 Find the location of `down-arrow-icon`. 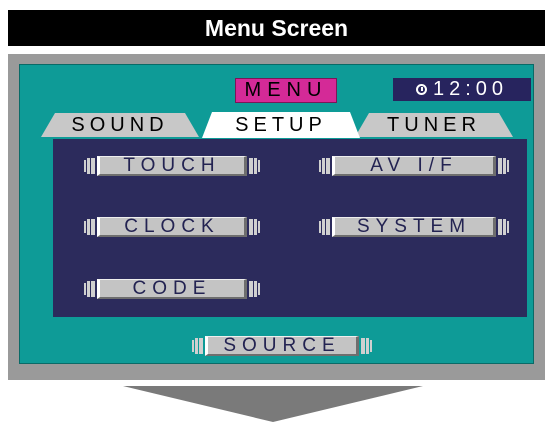

down-arrow-icon is located at coordinates (273, 404).